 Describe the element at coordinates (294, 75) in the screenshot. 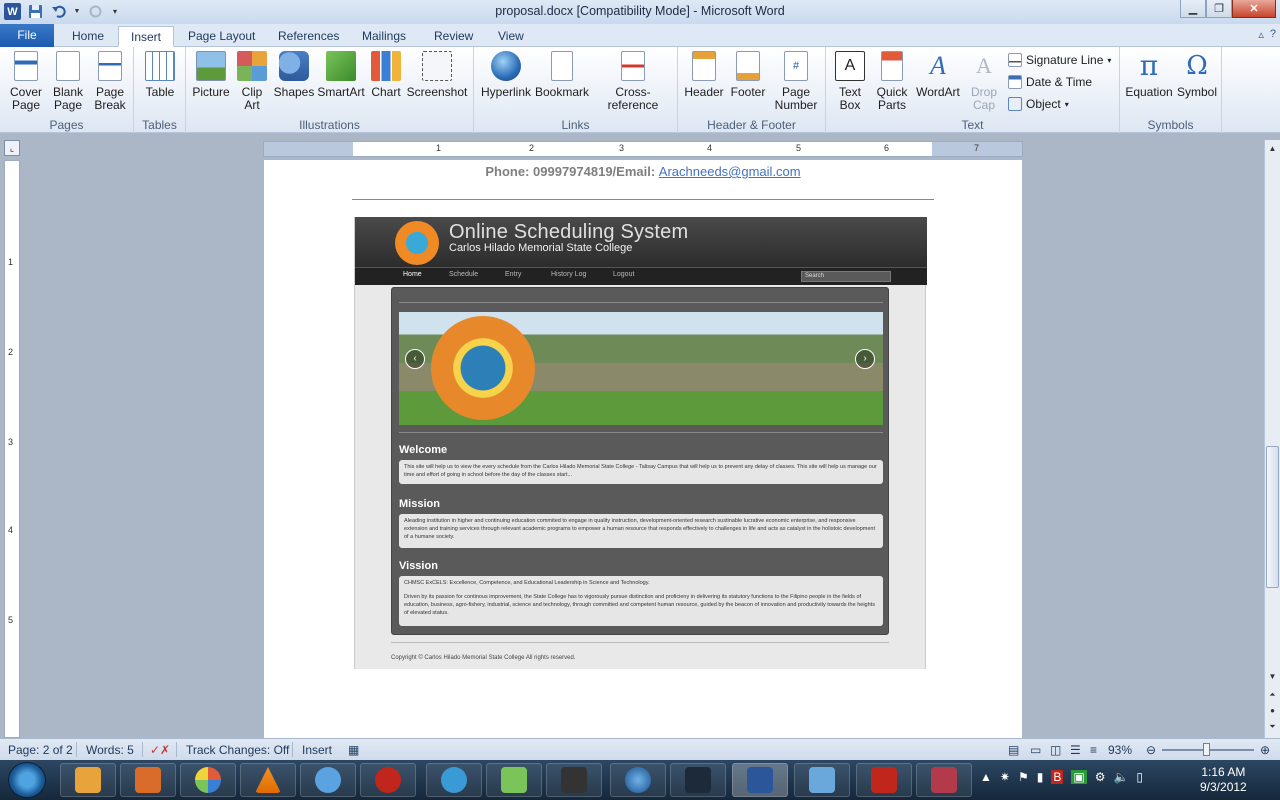

I see `shapes-button: Shapes` at that location.